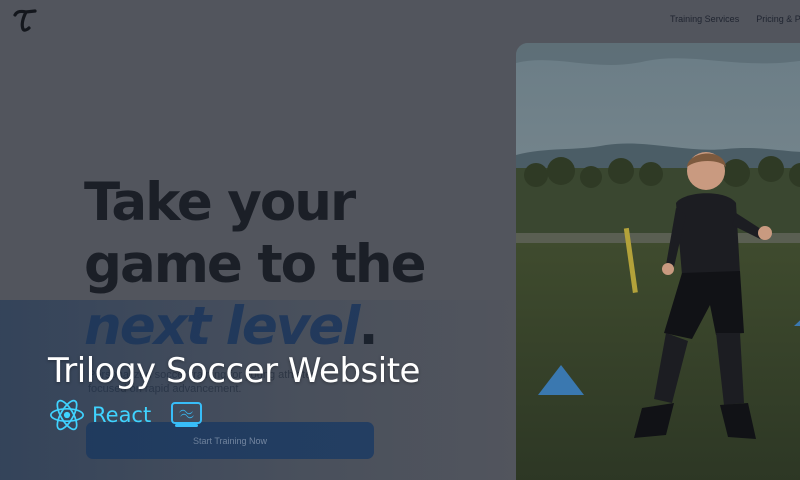 The image size is (800, 480). I want to click on nav-link-pricing: Pricing & Plans, so click(778, 19).